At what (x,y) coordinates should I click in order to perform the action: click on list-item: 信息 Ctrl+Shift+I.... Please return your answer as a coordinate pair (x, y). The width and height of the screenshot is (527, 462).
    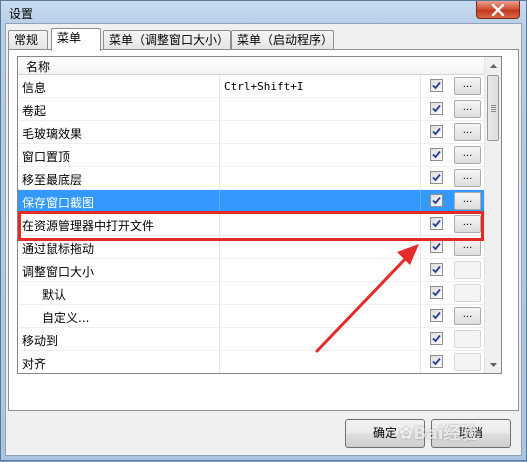
    Looking at the image, I should click on (251, 86).